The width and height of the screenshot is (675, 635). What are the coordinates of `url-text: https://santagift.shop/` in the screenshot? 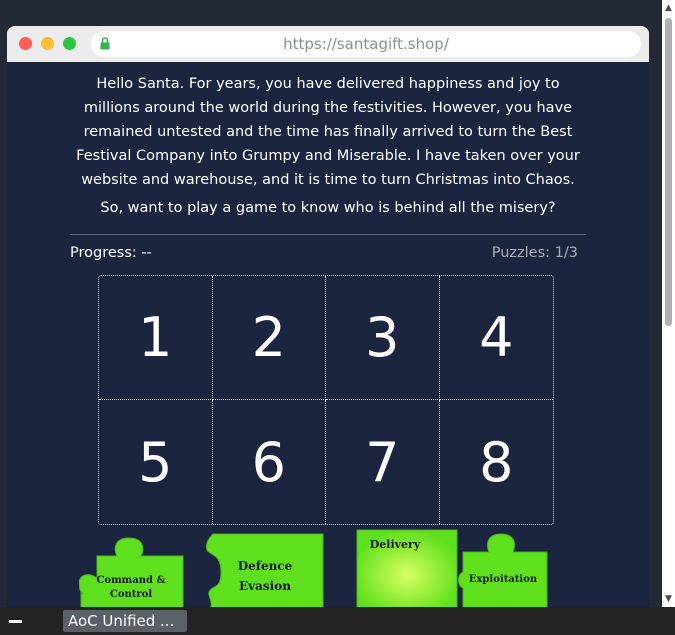 It's located at (366, 44).